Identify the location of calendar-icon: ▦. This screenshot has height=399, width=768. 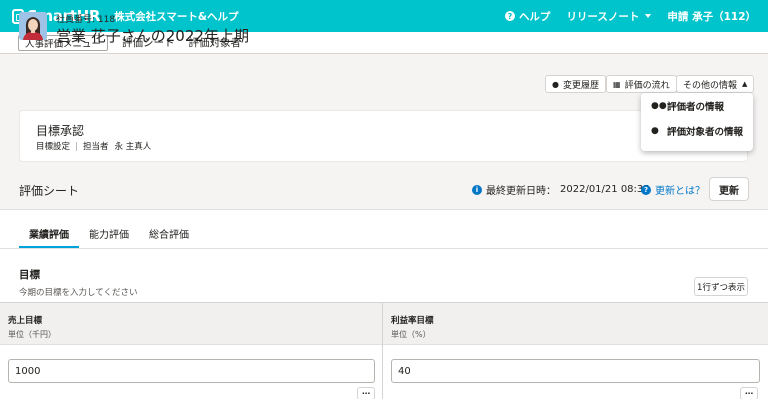
(617, 84).